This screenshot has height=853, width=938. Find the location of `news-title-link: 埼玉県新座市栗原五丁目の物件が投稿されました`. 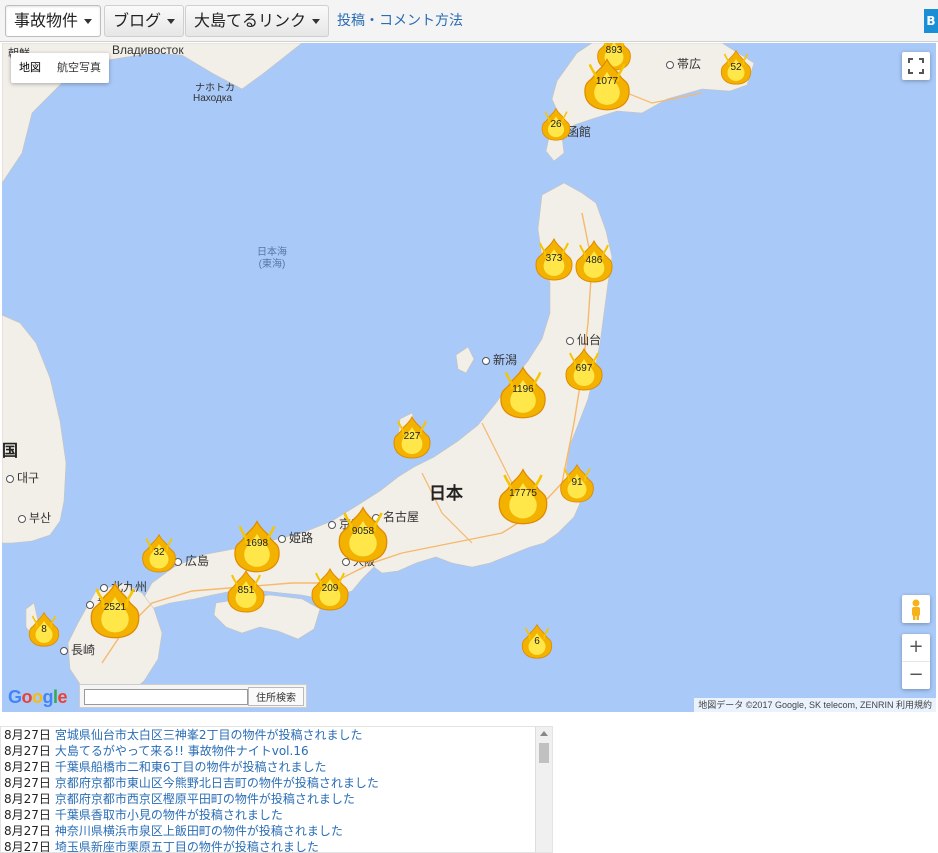

news-title-link: 埼玉県新座市栗原五丁目の物件が投稿されました is located at coordinates (187, 846).